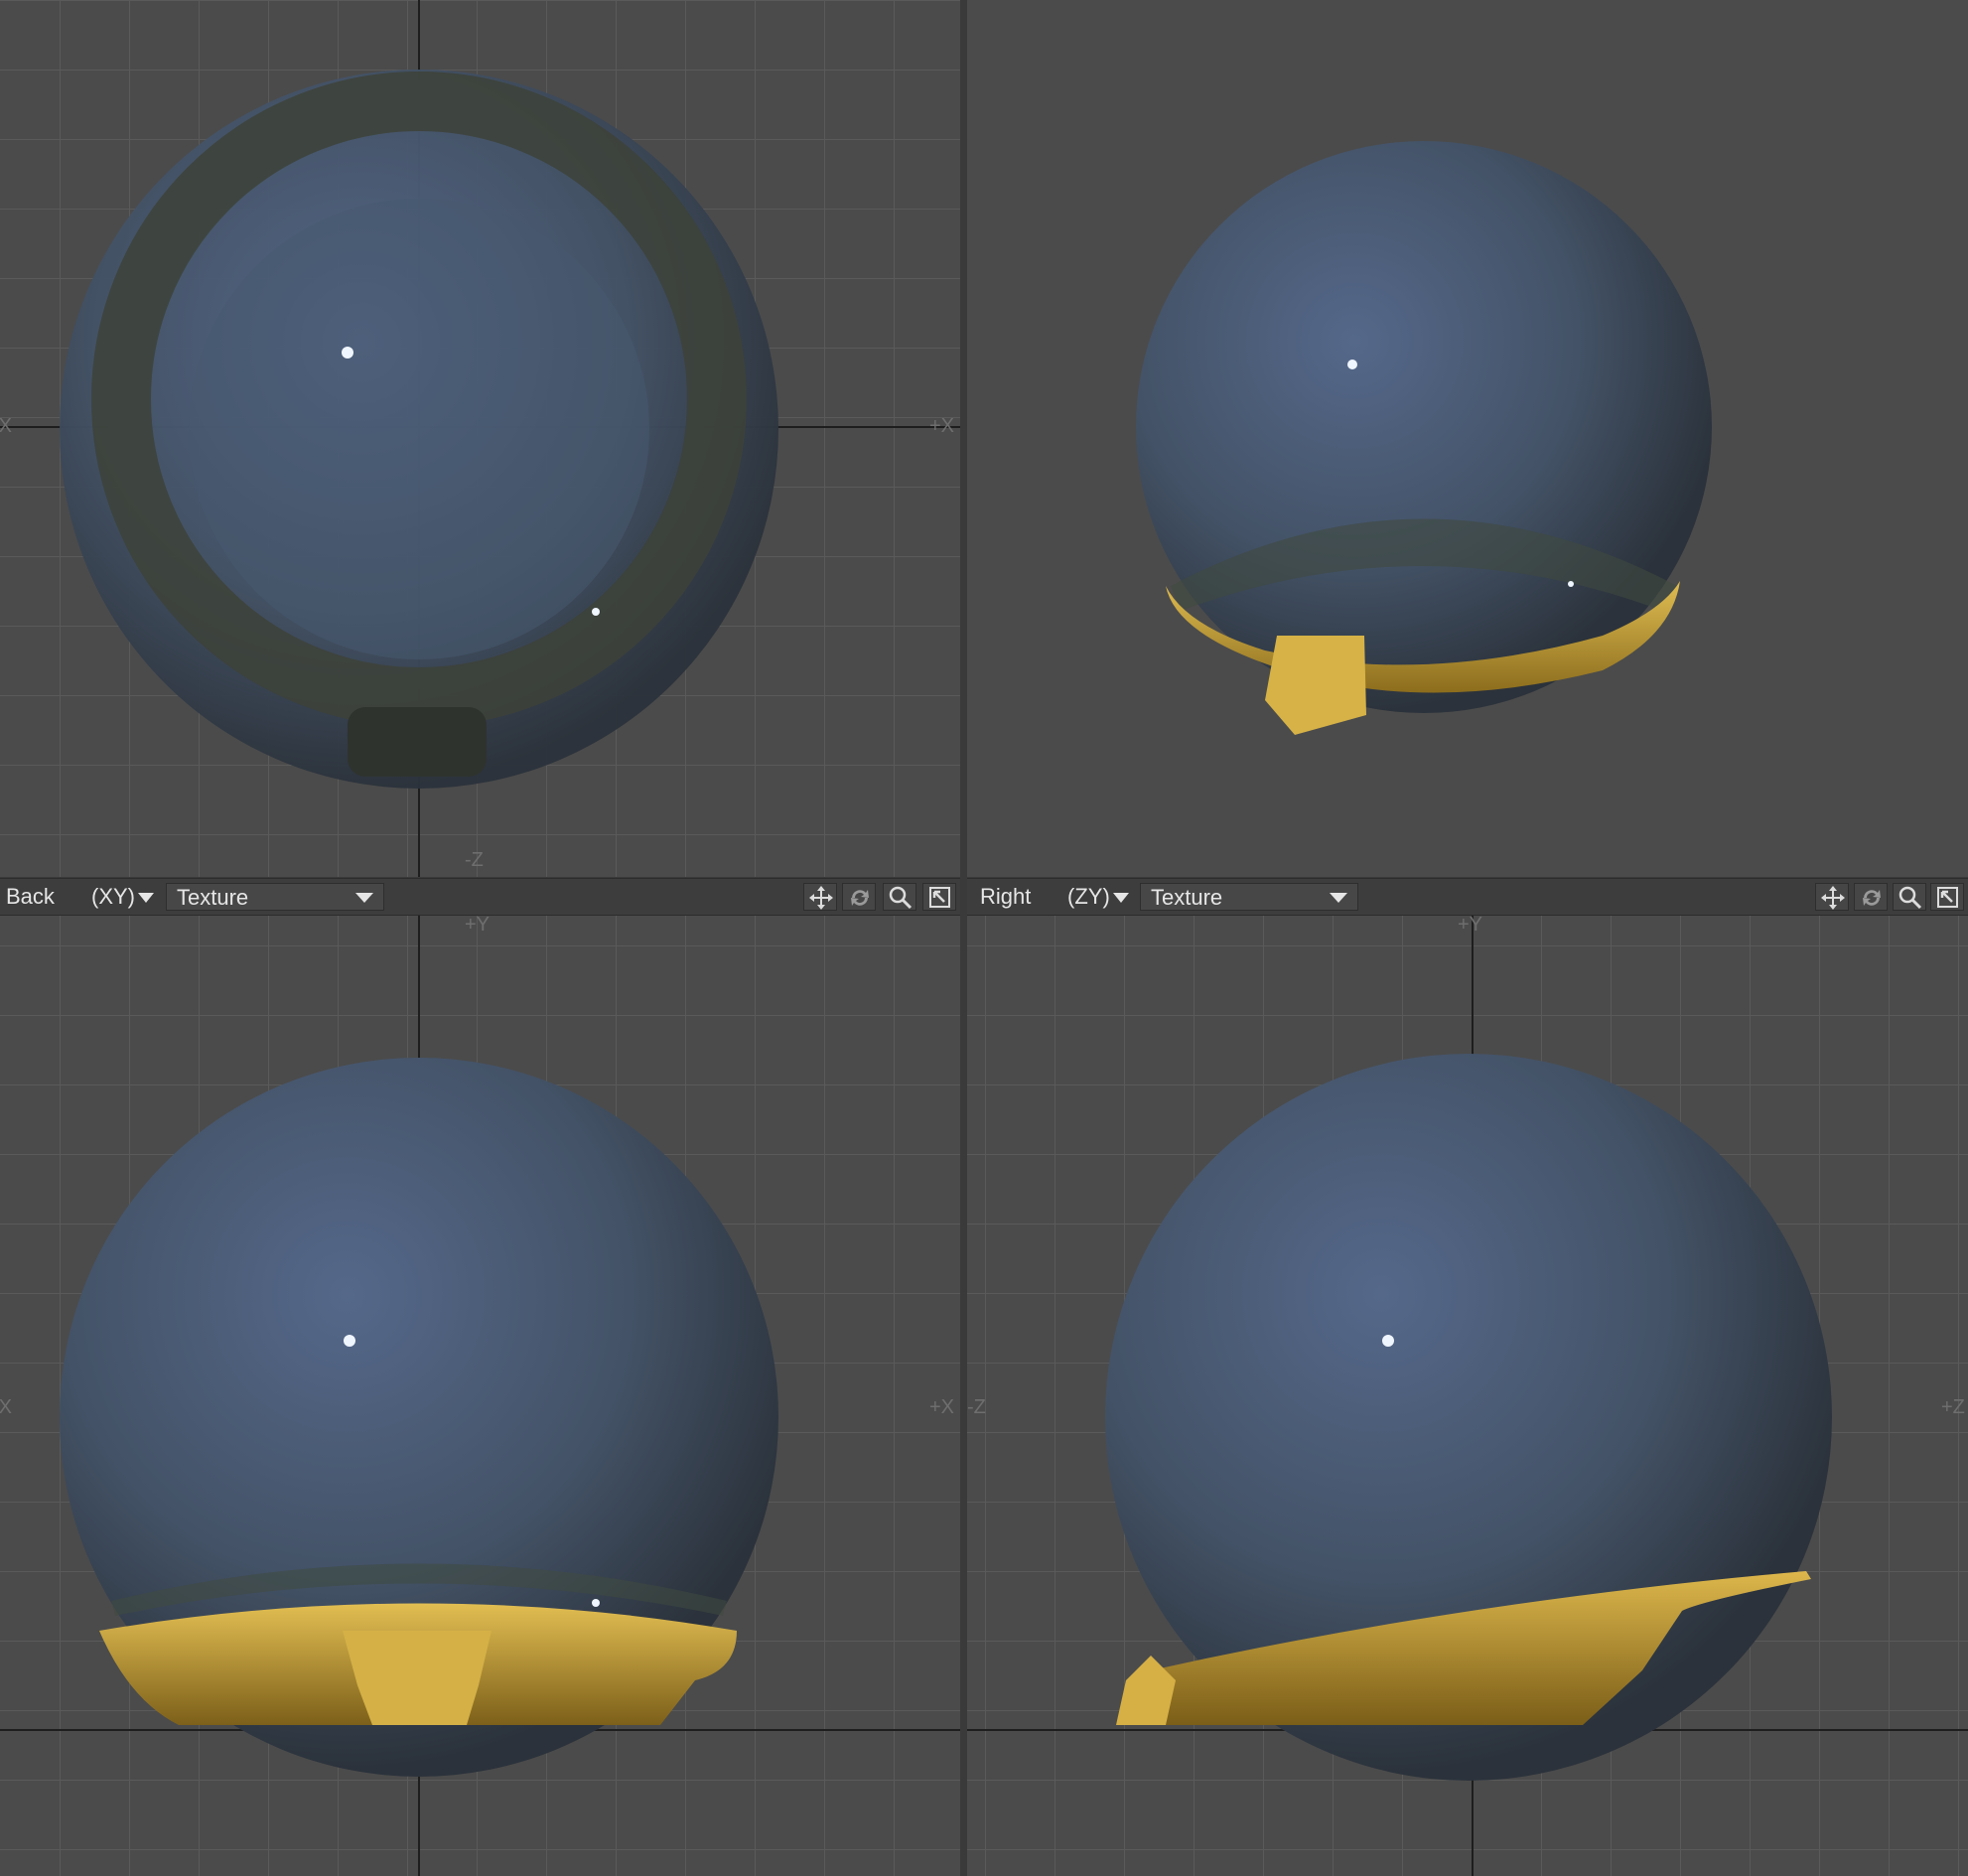  I want to click on projection-label: (ZY), so click(1088, 897).